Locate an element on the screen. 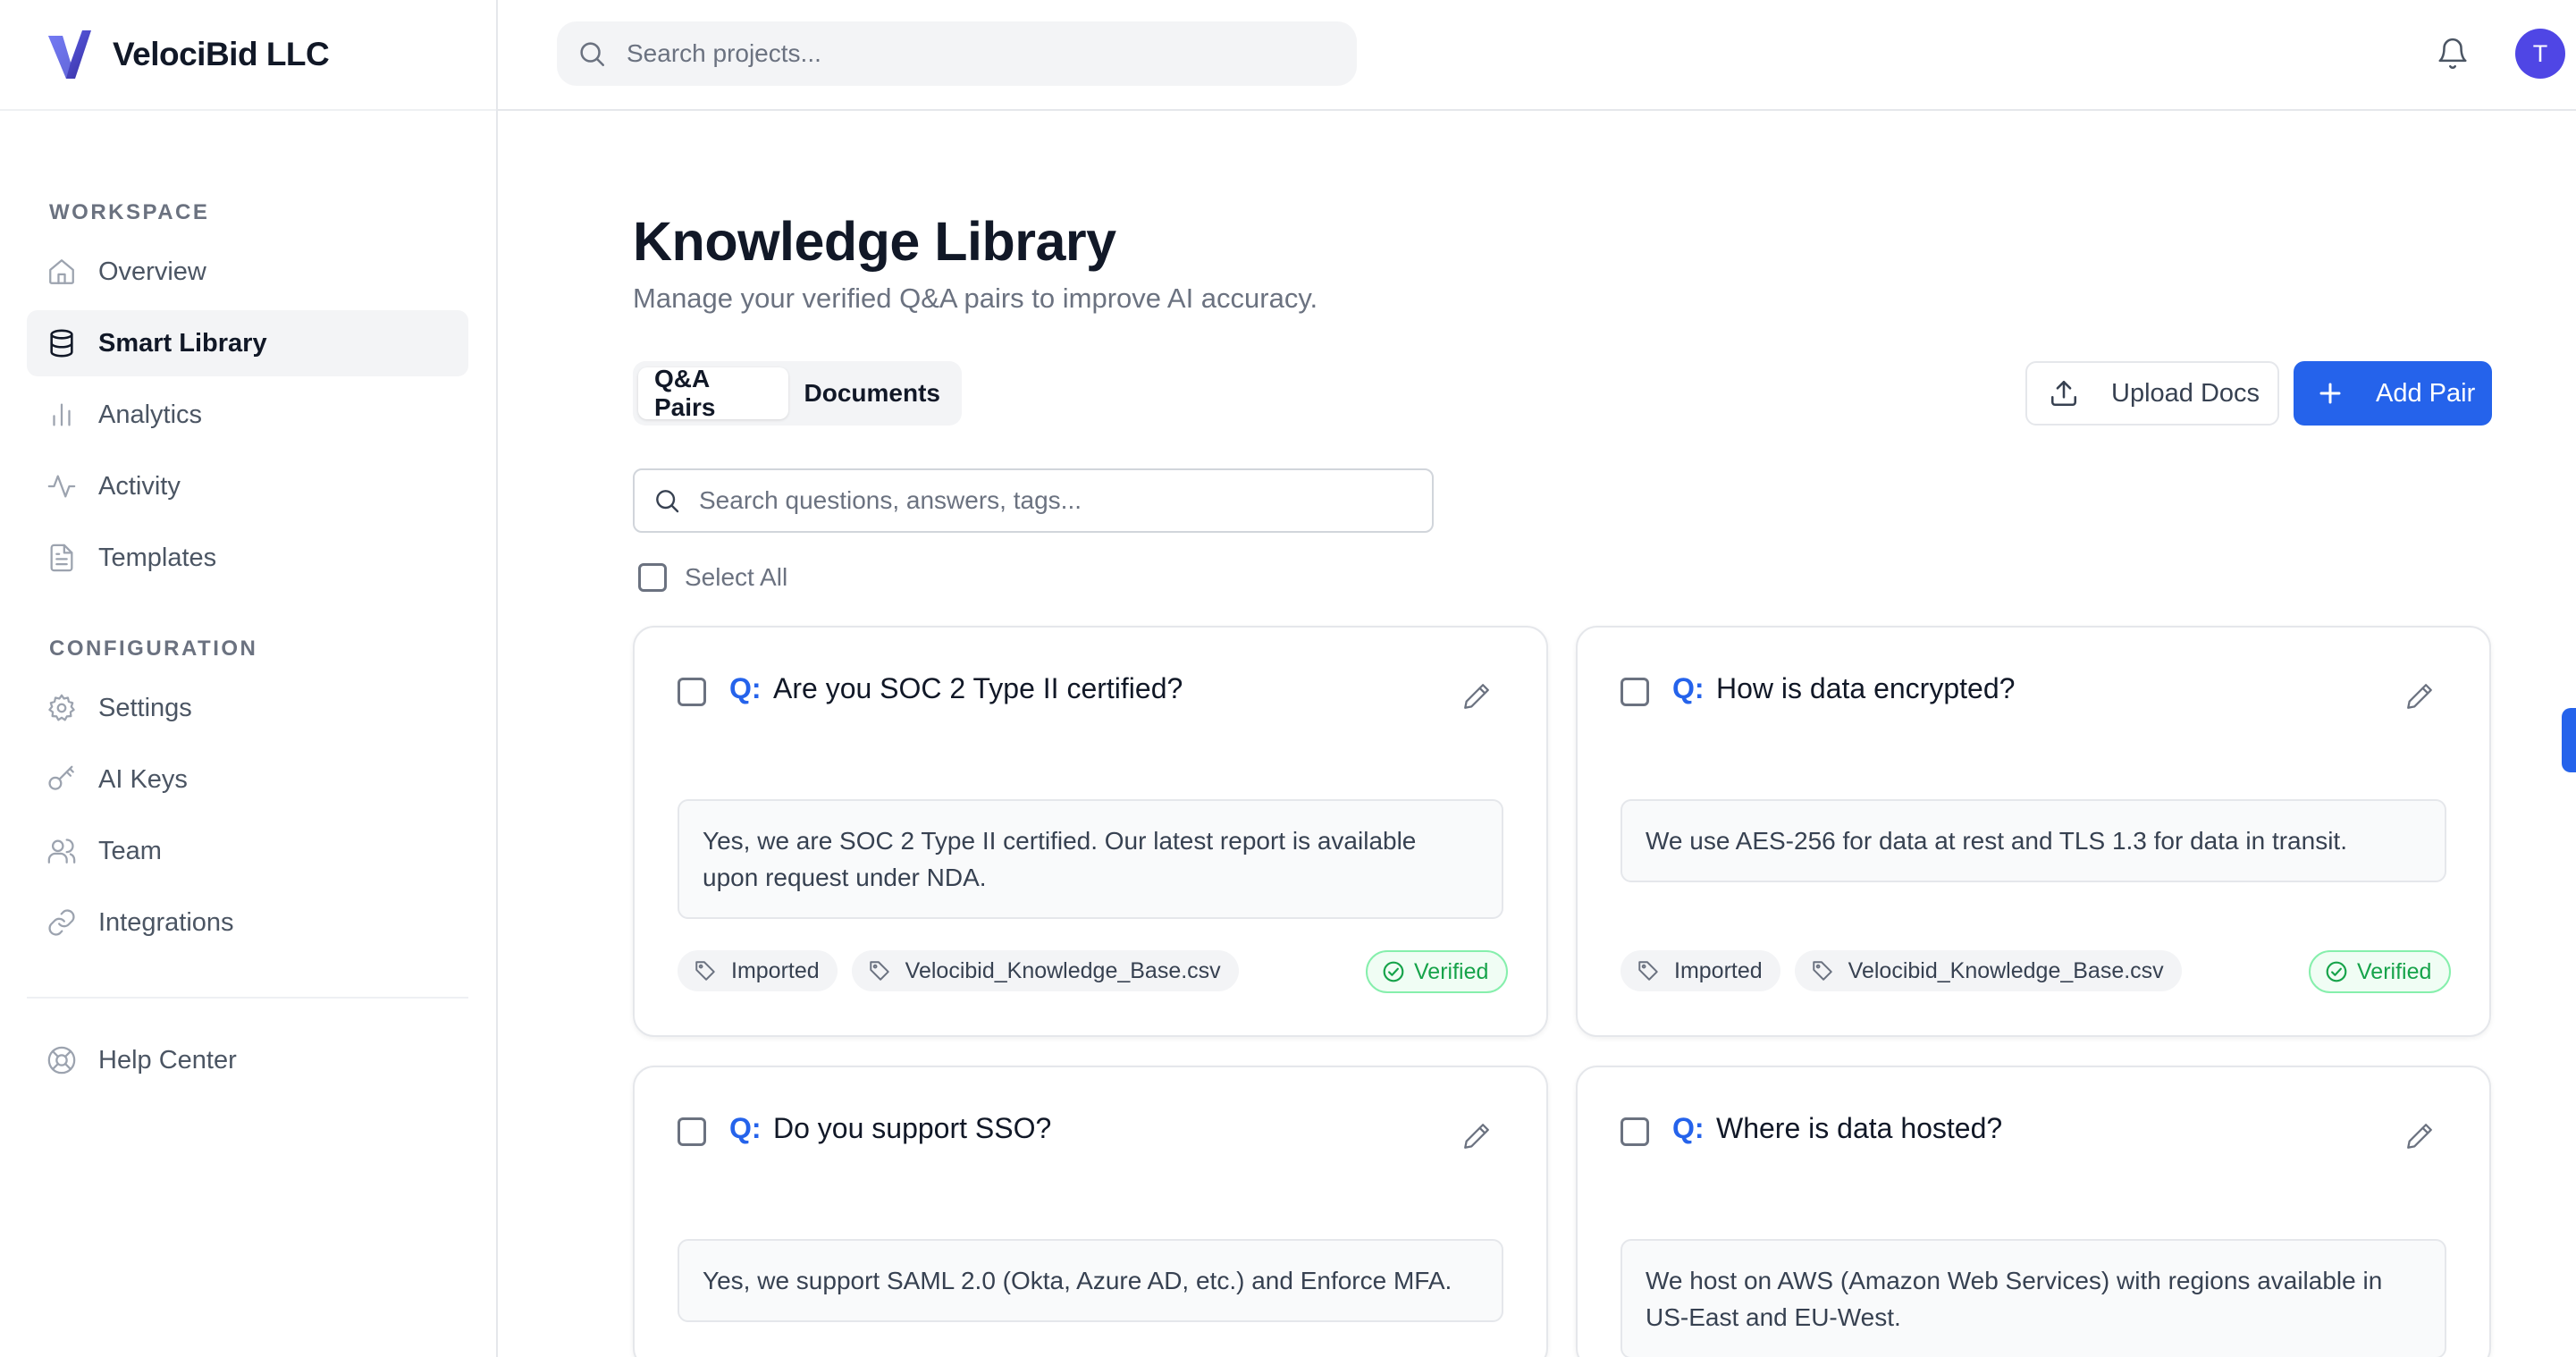  database-icon is located at coordinates (62, 343).